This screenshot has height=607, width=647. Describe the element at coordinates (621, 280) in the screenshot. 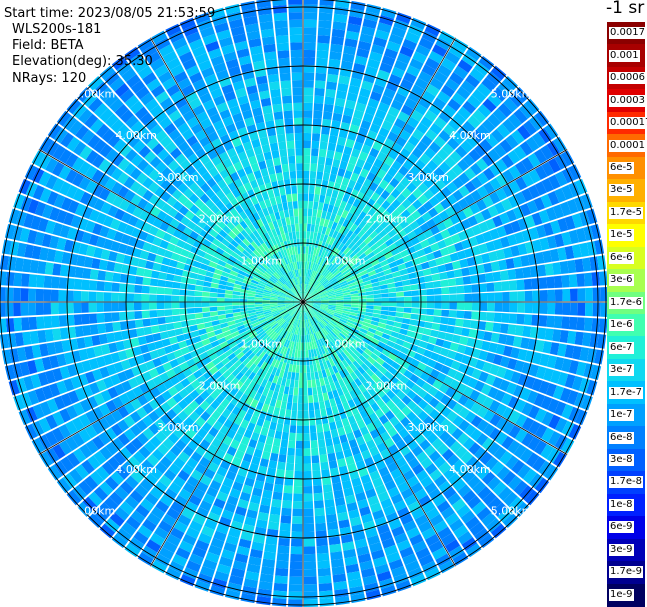

I see `colorbar-tick-label: 3e-6` at that location.